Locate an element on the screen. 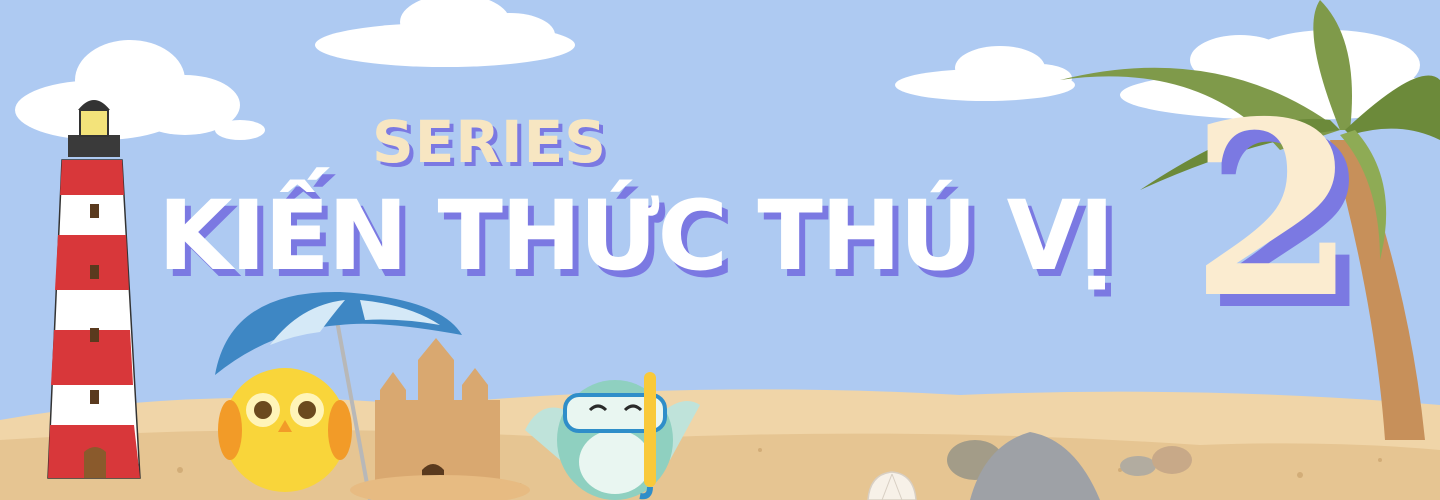 The image size is (1440, 500). series-label: SERIES is located at coordinates (490, 142).